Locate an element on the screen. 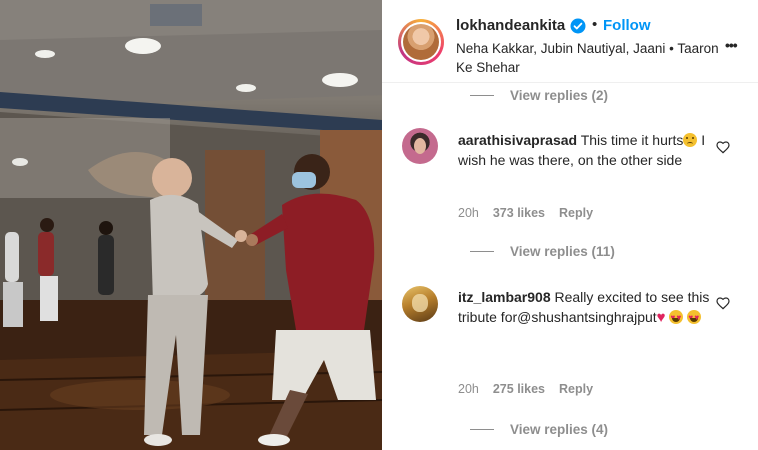 The width and height of the screenshot is (758, 450). view-replies-label: View replies (11) is located at coordinates (562, 251).